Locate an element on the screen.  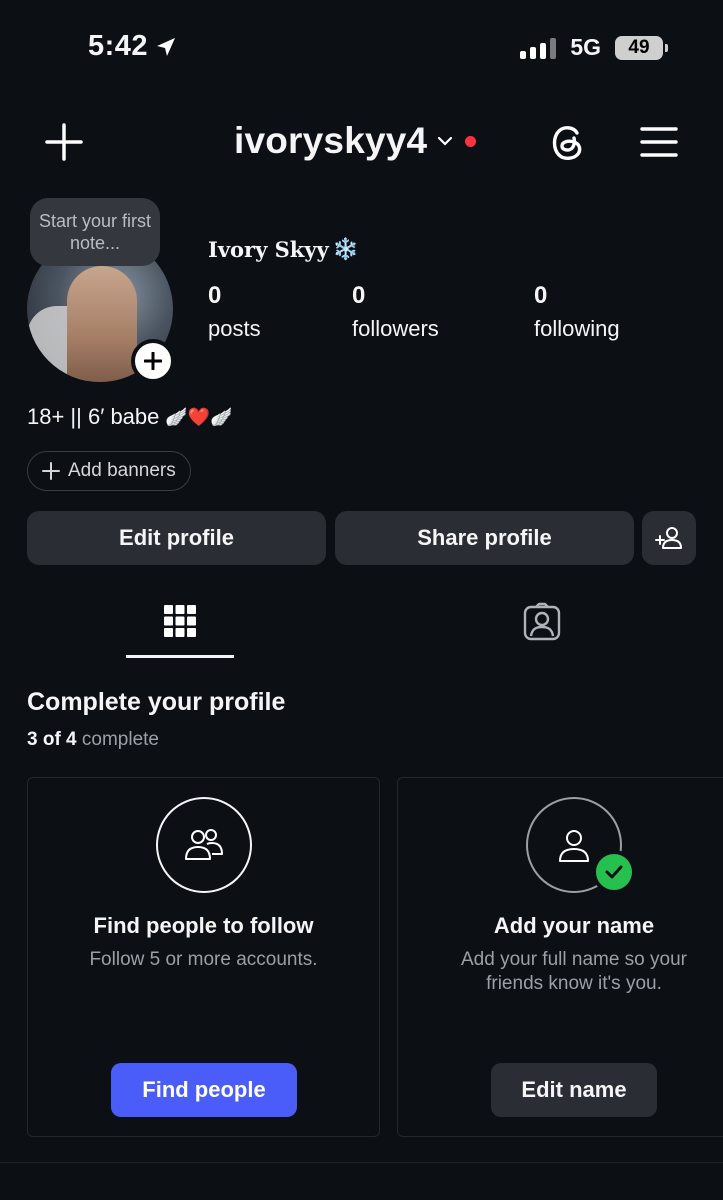
edit-name-button: Edit name is located at coordinates (574, 1090).